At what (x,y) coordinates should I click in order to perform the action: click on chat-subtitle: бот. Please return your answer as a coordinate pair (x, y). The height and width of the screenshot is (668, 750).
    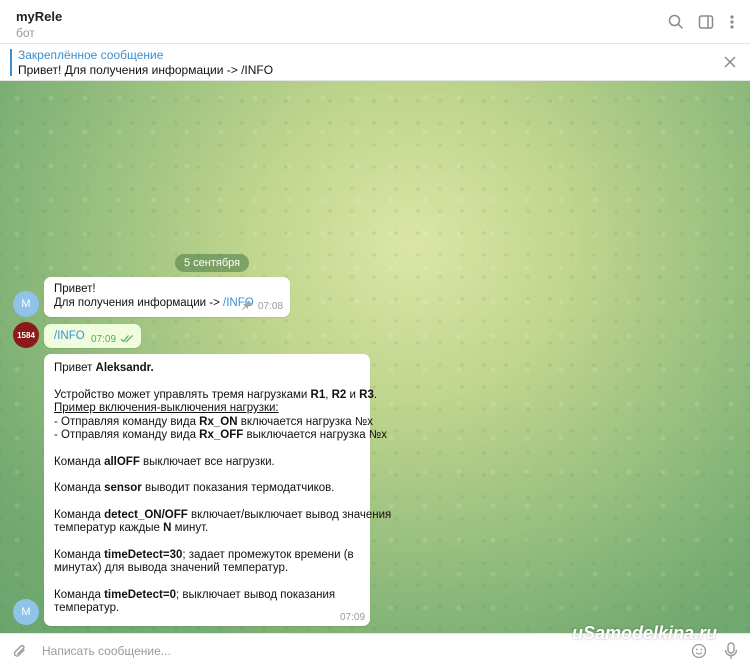
    Looking at the image, I should click on (25, 33).